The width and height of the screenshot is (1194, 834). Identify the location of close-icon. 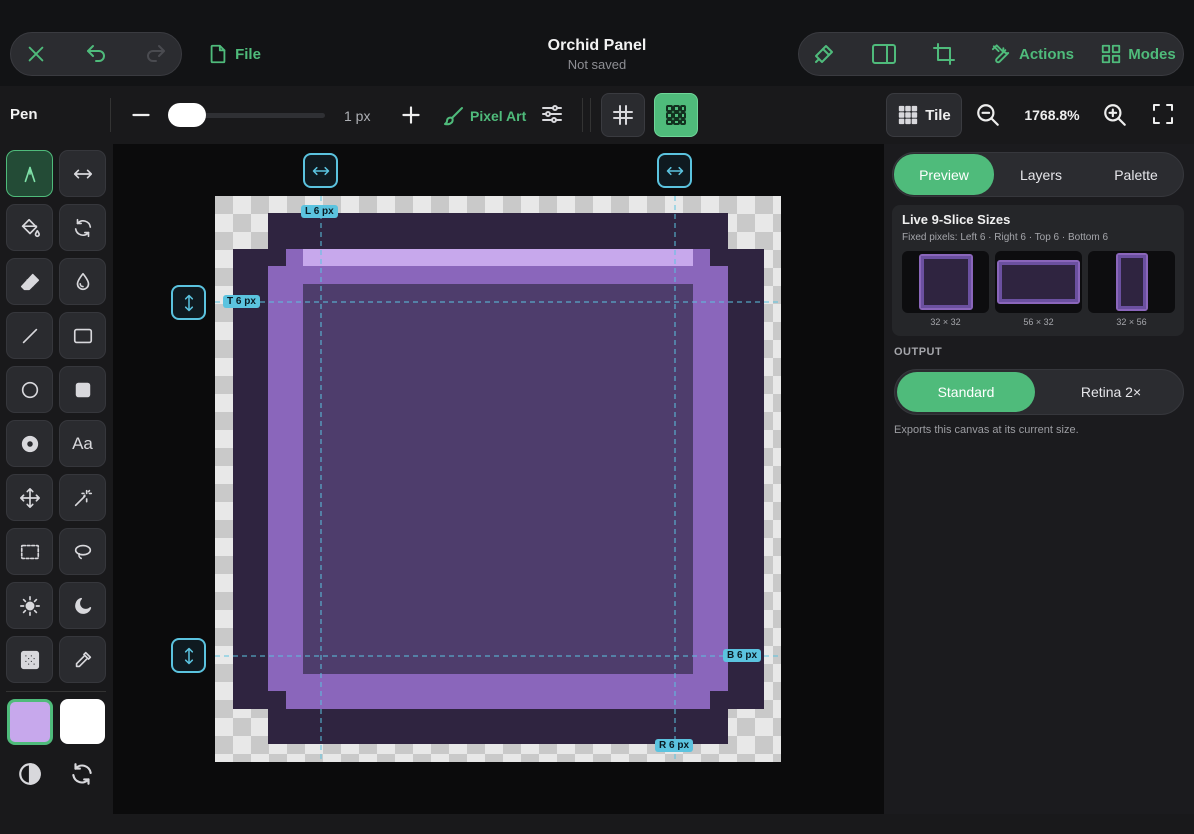
(36, 54).